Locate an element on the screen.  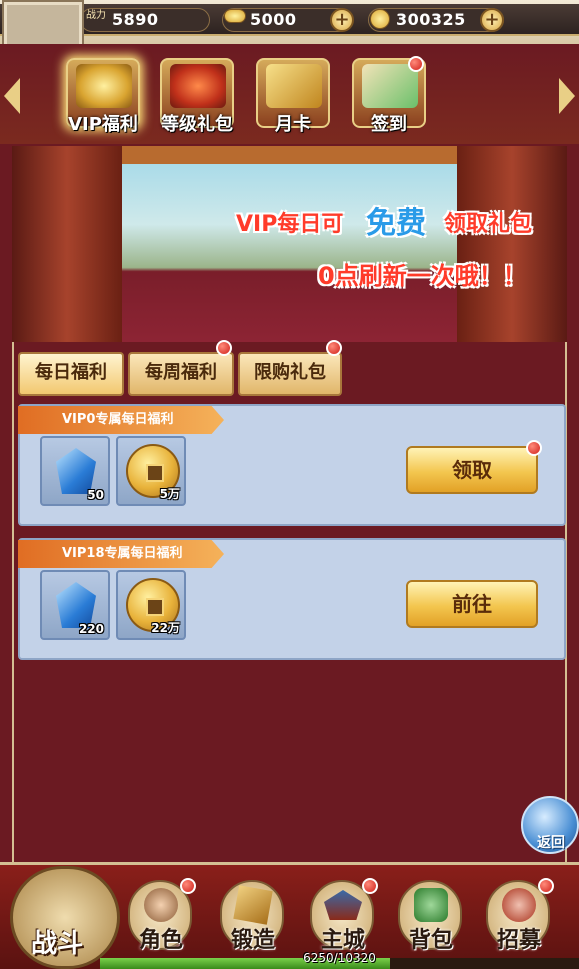
sign-in-badge is located at coordinates (416, 64).